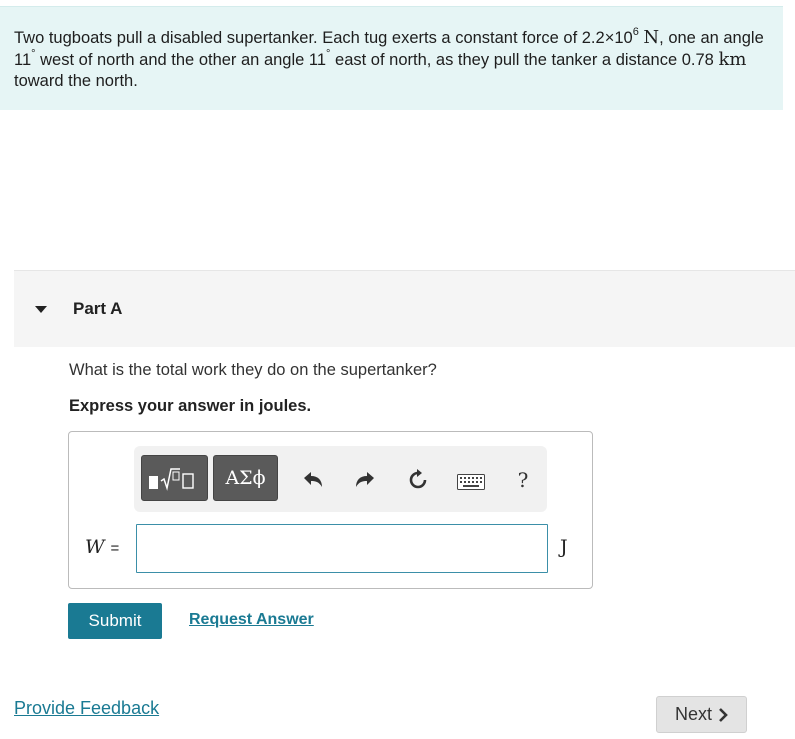 The image size is (795, 739). What do you see at coordinates (471, 482) in the screenshot?
I see `keyboard-icon` at bounding box center [471, 482].